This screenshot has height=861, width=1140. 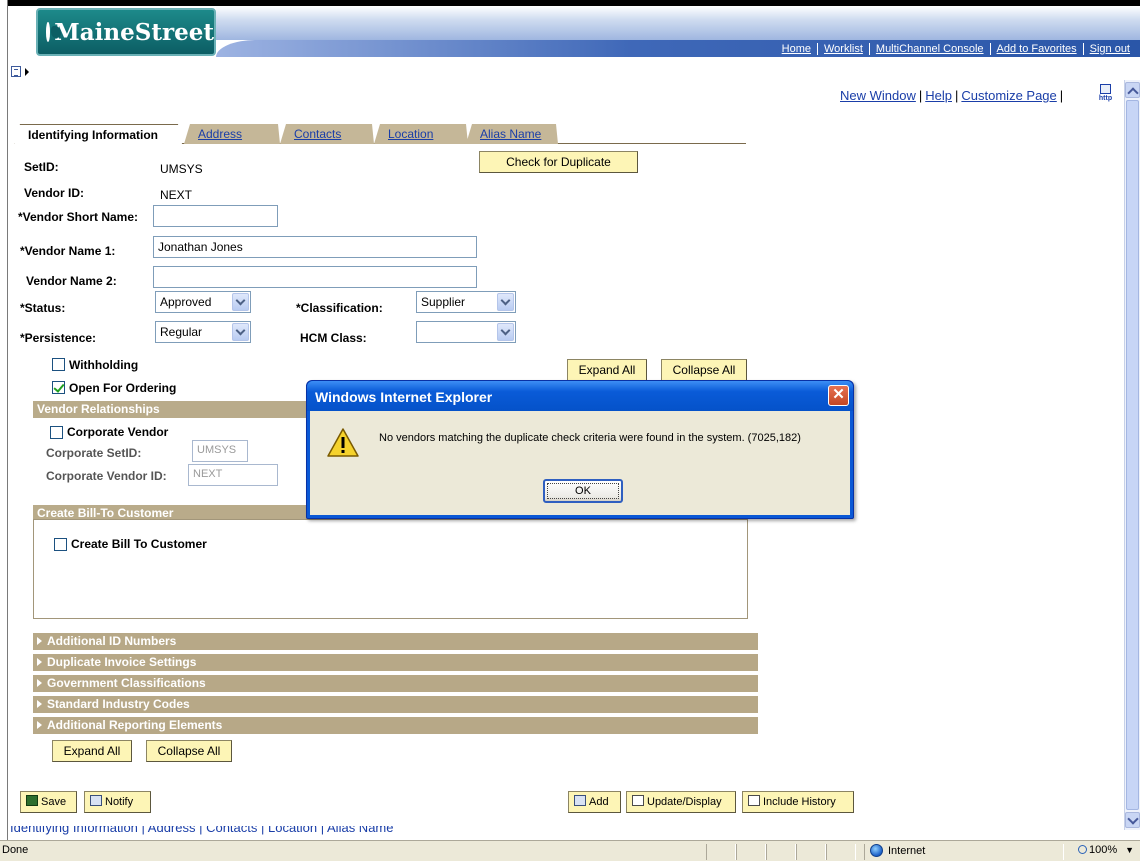 I want to click on classification-select: Supplier, so click(x=466, y=302).